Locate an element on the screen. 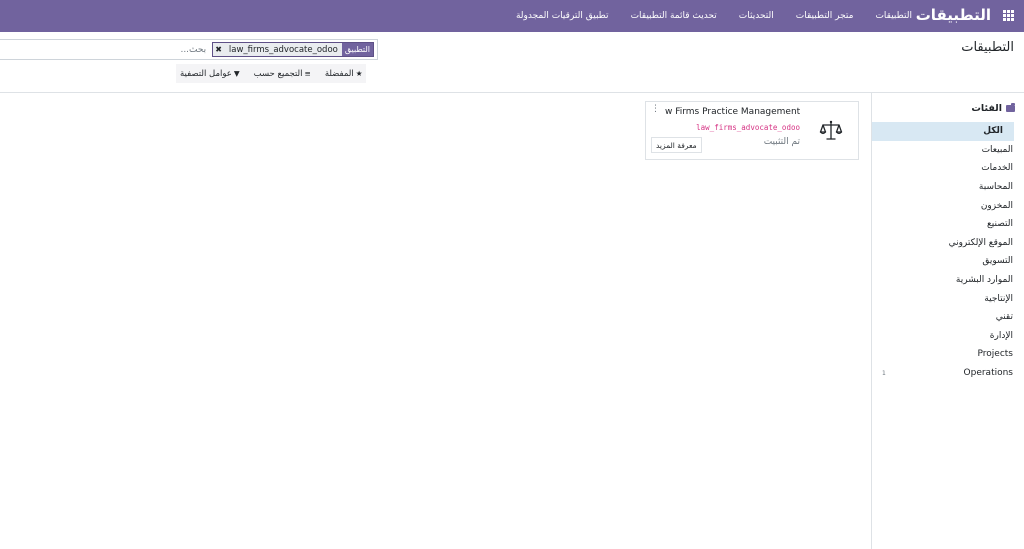 The height and width of the screenshot is (549, 1024). sidebar-item-inventory: المخزون is located at coordinates (948, 205).